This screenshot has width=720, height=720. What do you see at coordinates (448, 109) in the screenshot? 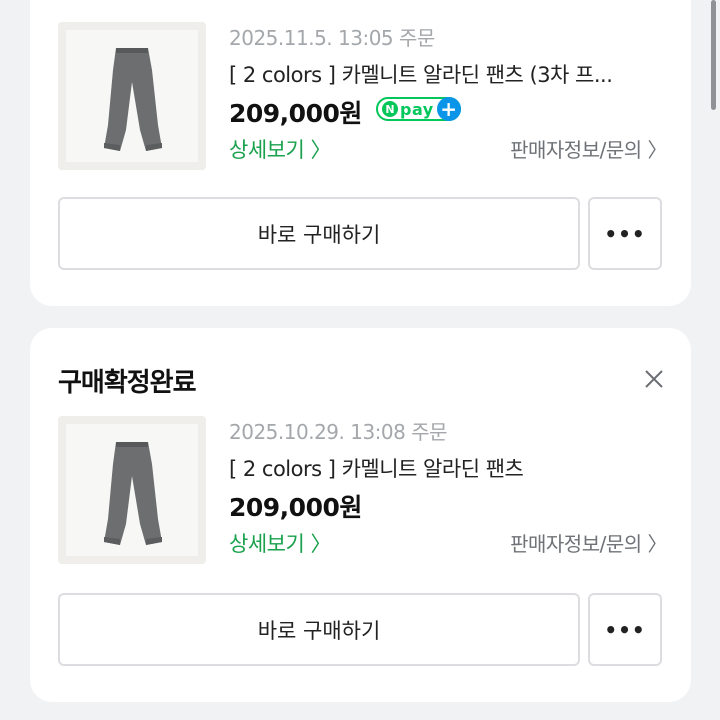
I see `plus-icon: +` at bounding box center [448, 109].